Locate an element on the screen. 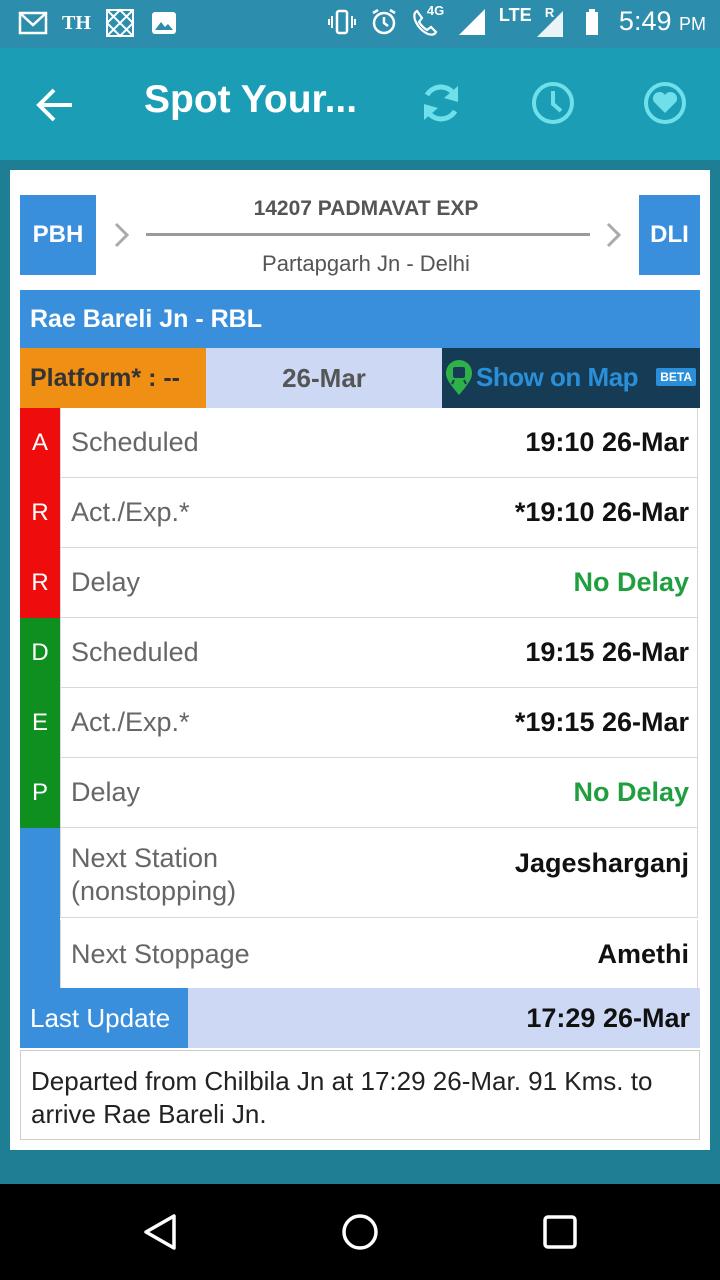 The width and height of the screenshot is (720, 1280). clock-time: 5:49 is located at coordinates (645, 21).